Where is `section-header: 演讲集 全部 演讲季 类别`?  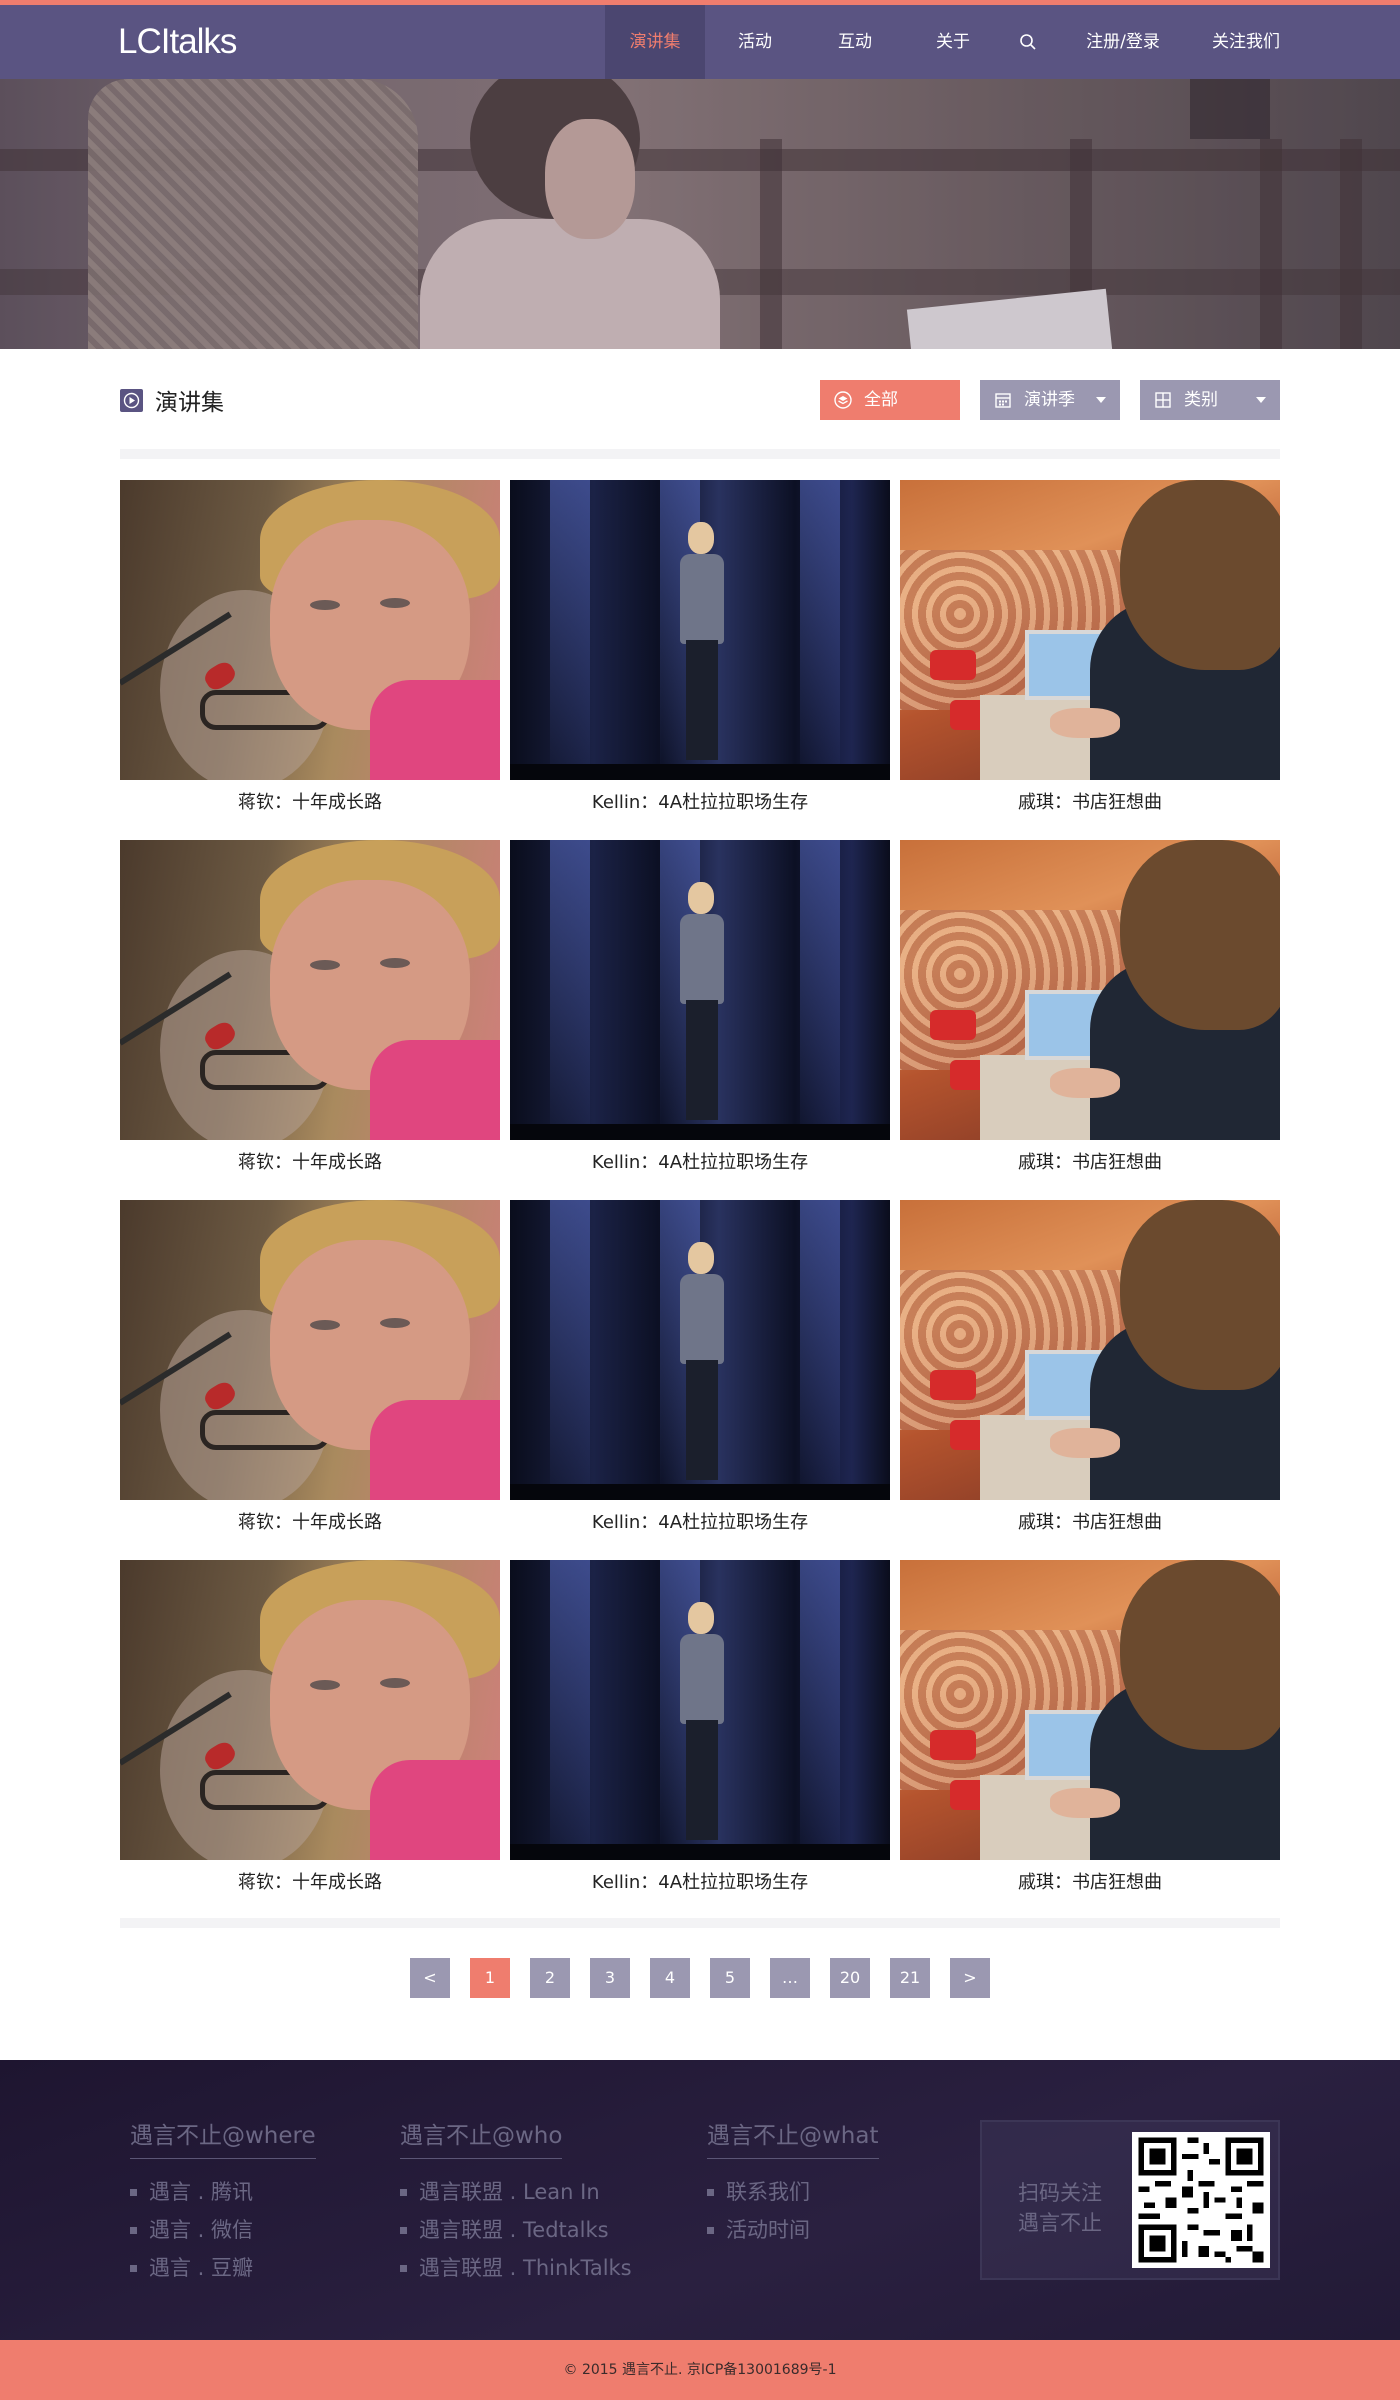 section-header: 演讲集 全部 演讲季 类别 is located at coordinates (700, 400).